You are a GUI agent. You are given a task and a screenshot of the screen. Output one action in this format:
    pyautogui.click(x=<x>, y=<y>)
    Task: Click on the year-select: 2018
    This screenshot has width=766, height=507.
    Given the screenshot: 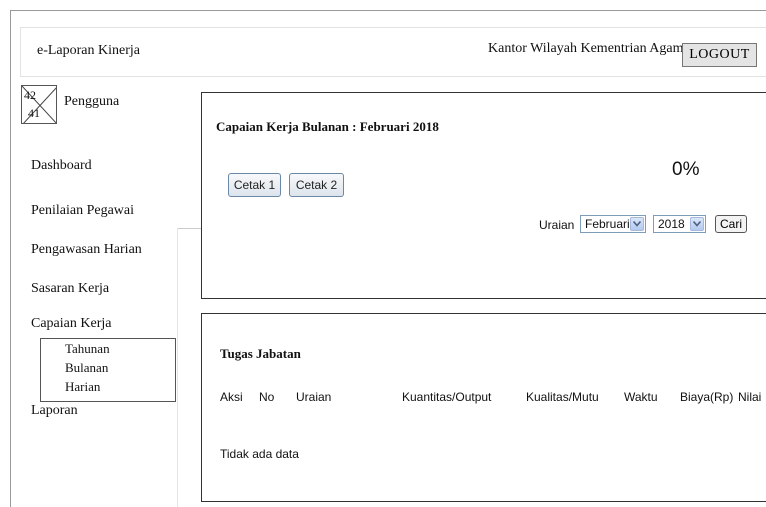 What is the action you would take?
    pyautogui.click(x=679, y=224)
    